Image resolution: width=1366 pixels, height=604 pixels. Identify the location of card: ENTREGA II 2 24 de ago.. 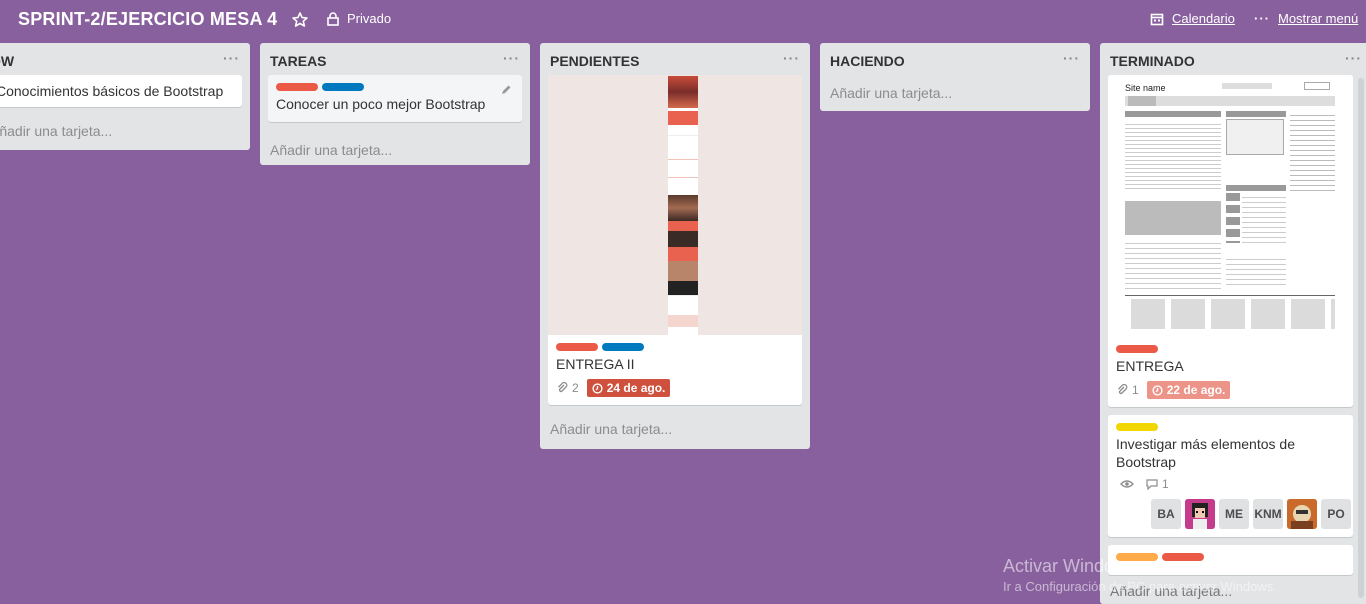
(675, 240).